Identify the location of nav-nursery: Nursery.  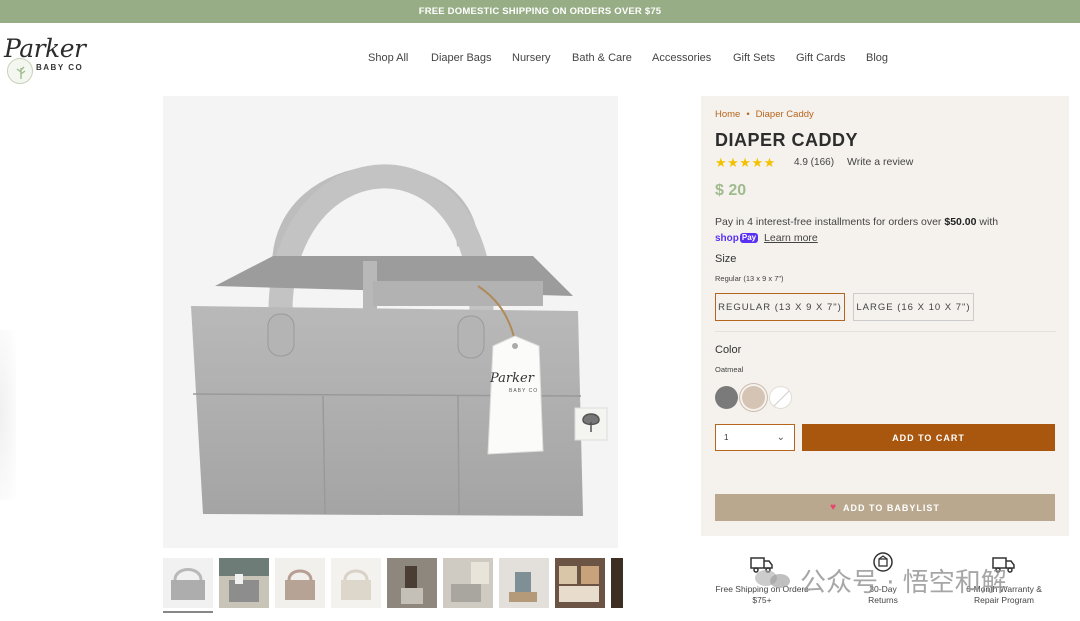
(531, 58).